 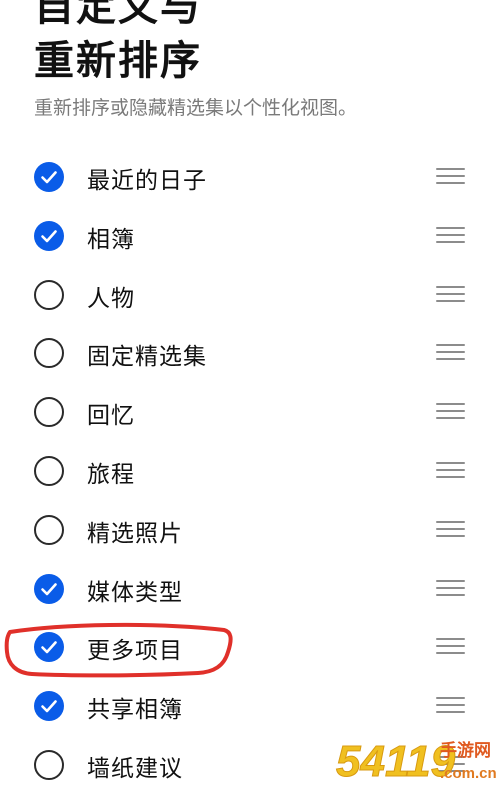 What do you see at coordinates (250, 236) in the screenshot?
I see `list-item-albums: 相簿` at bounding box center [250, 236].